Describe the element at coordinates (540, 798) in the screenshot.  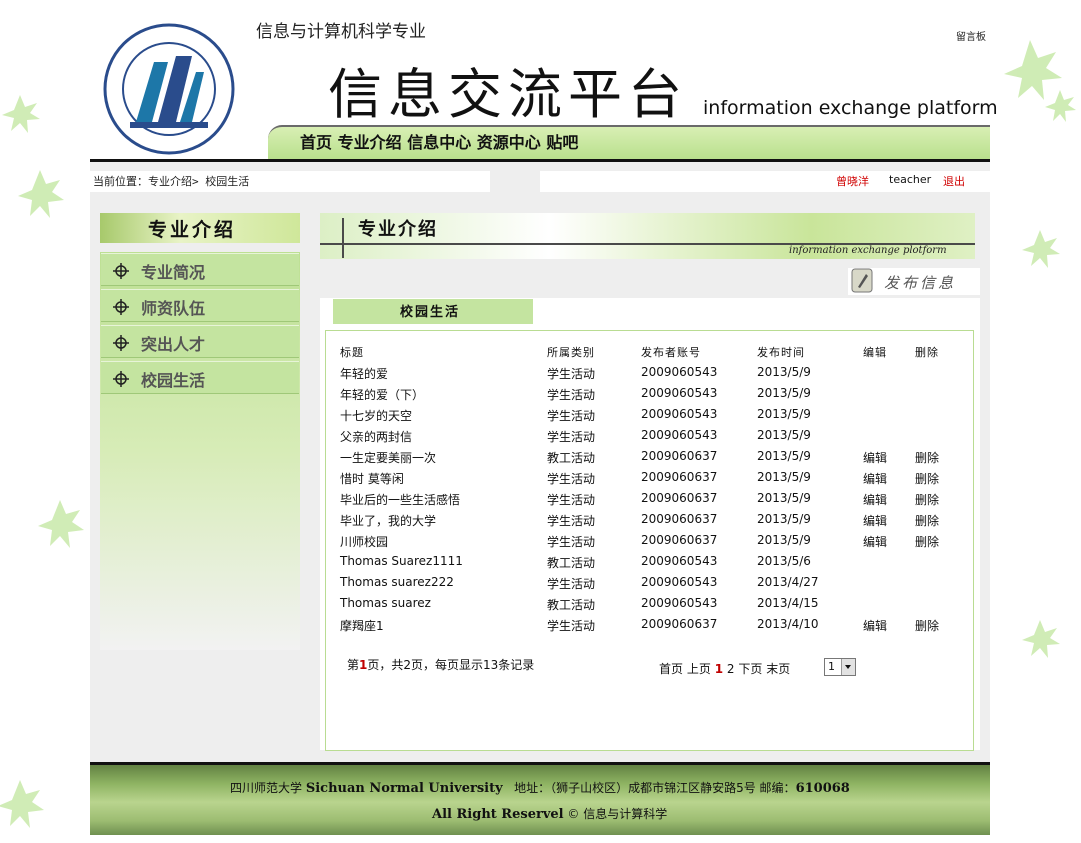
I see `footer` at that location.